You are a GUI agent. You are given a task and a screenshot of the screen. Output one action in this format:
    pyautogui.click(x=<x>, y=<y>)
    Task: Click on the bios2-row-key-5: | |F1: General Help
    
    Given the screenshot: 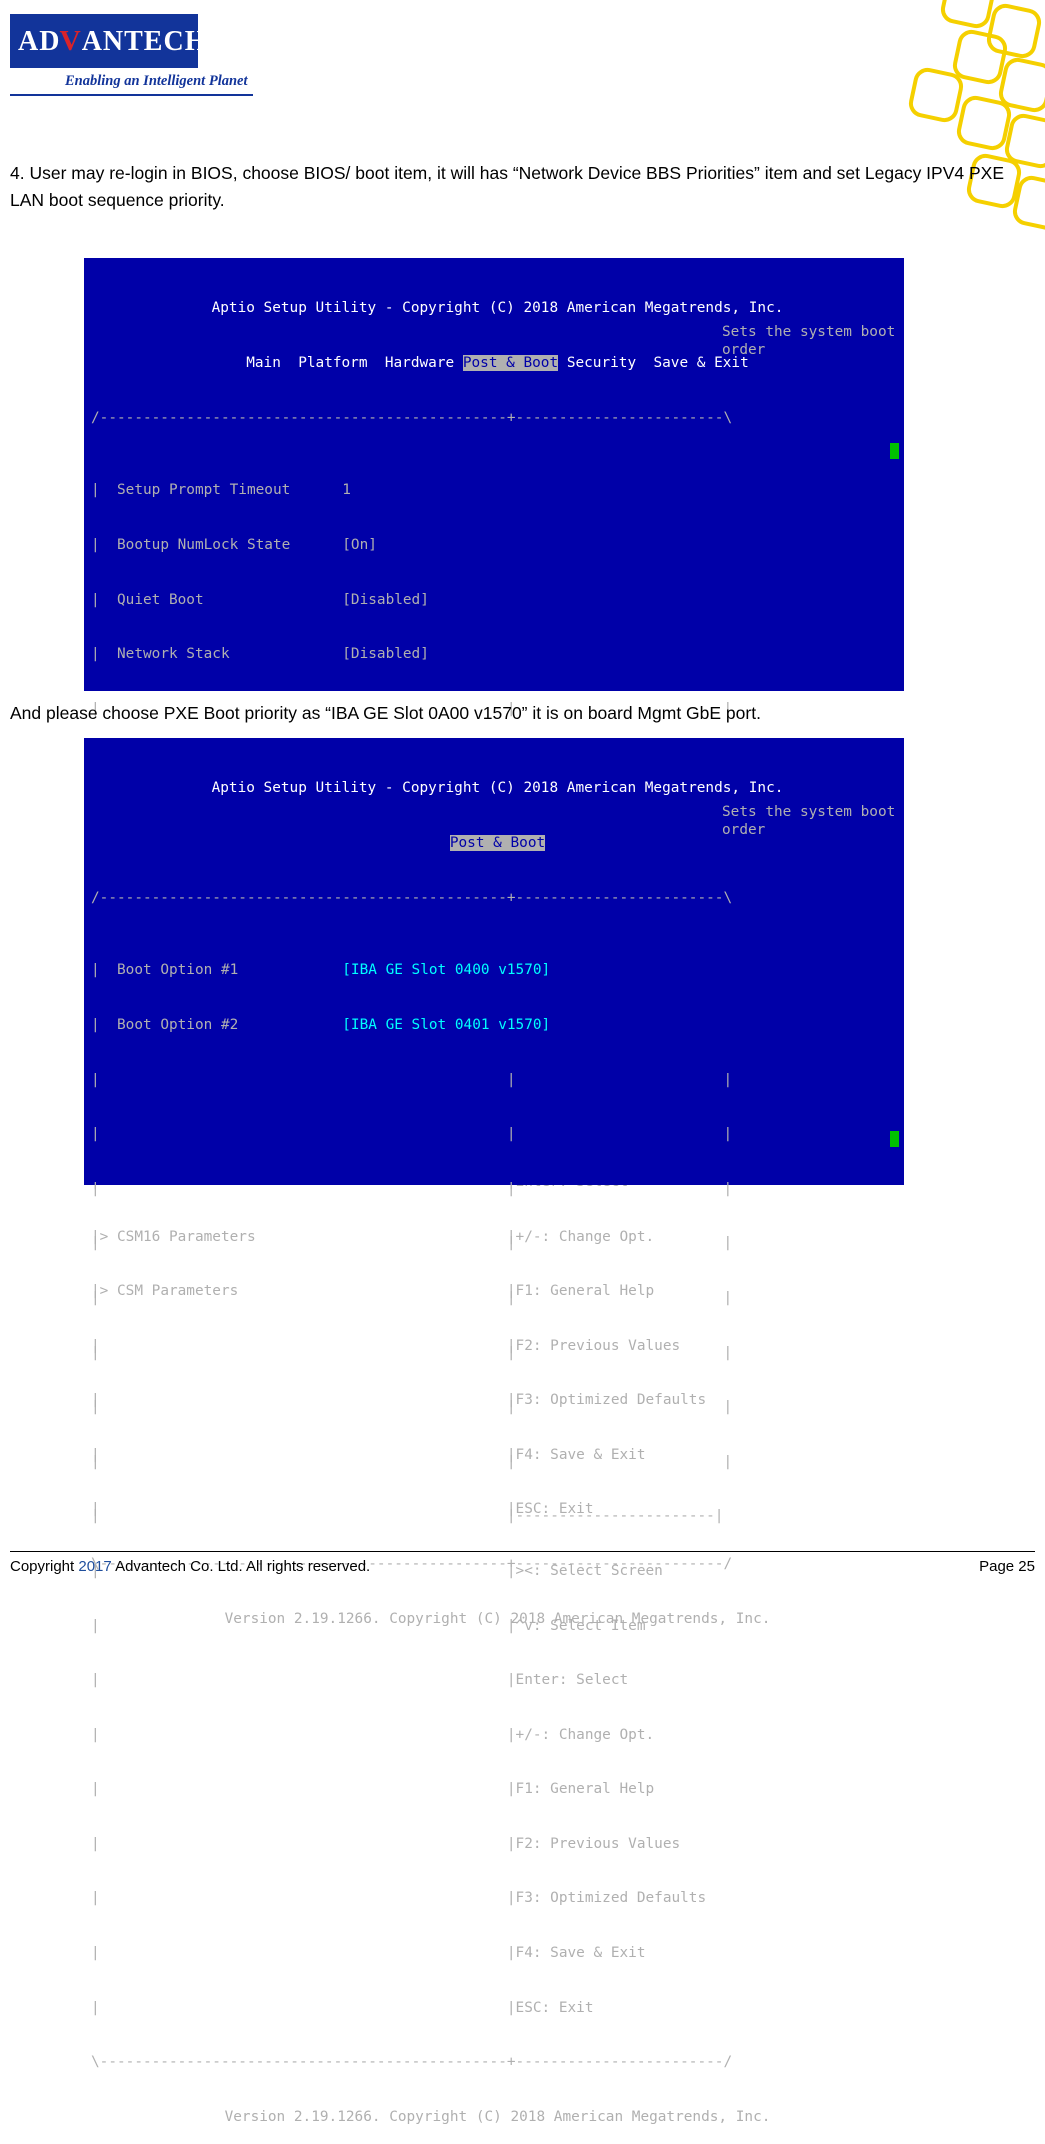 What is the action you would take?
    pyautogui.click(x=373, y=1789)
    